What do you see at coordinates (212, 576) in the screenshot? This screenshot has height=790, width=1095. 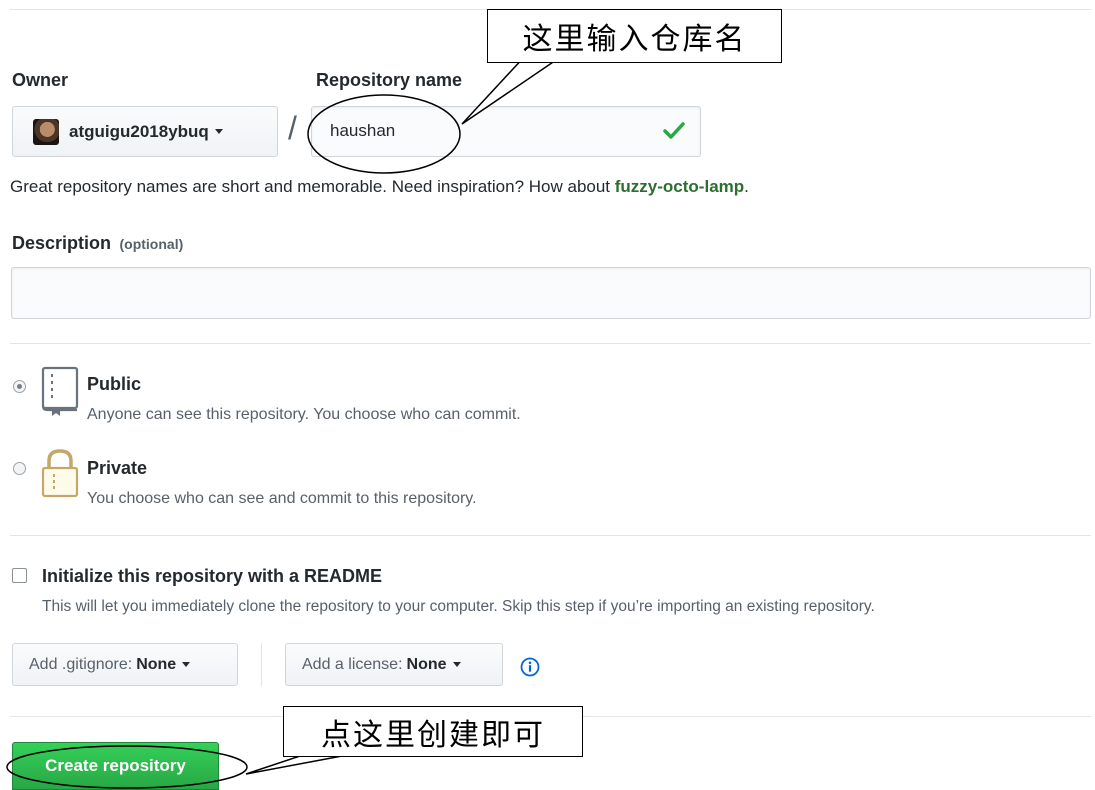 I see `readme-label: Initialize this repository with a README` at bounding box center [212, 576].